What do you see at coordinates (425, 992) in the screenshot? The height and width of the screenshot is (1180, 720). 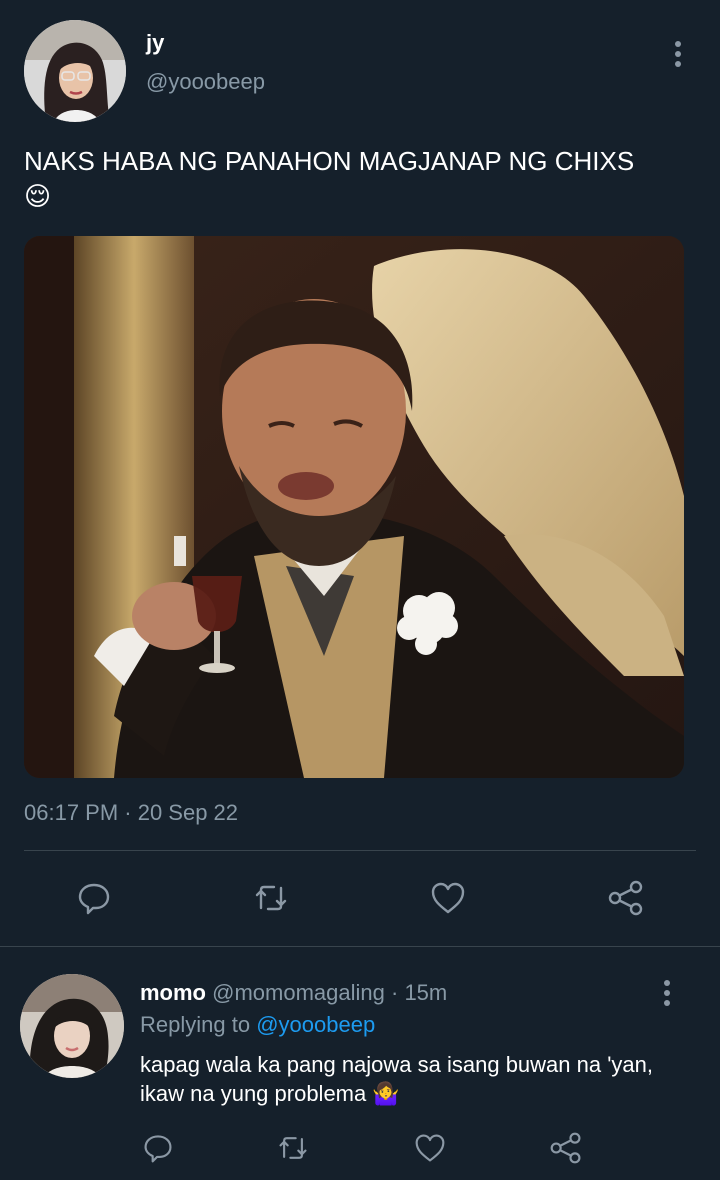 I see `reply-time: 15m` at bounding box center [425, 992].